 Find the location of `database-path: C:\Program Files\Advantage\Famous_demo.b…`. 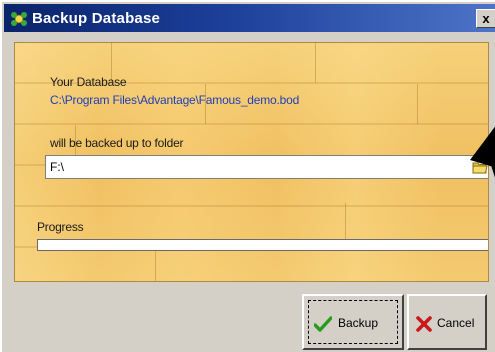

database-path: C:\Program Files\Advantage\Famous_demo.b… is located at coordinates (175, 100).